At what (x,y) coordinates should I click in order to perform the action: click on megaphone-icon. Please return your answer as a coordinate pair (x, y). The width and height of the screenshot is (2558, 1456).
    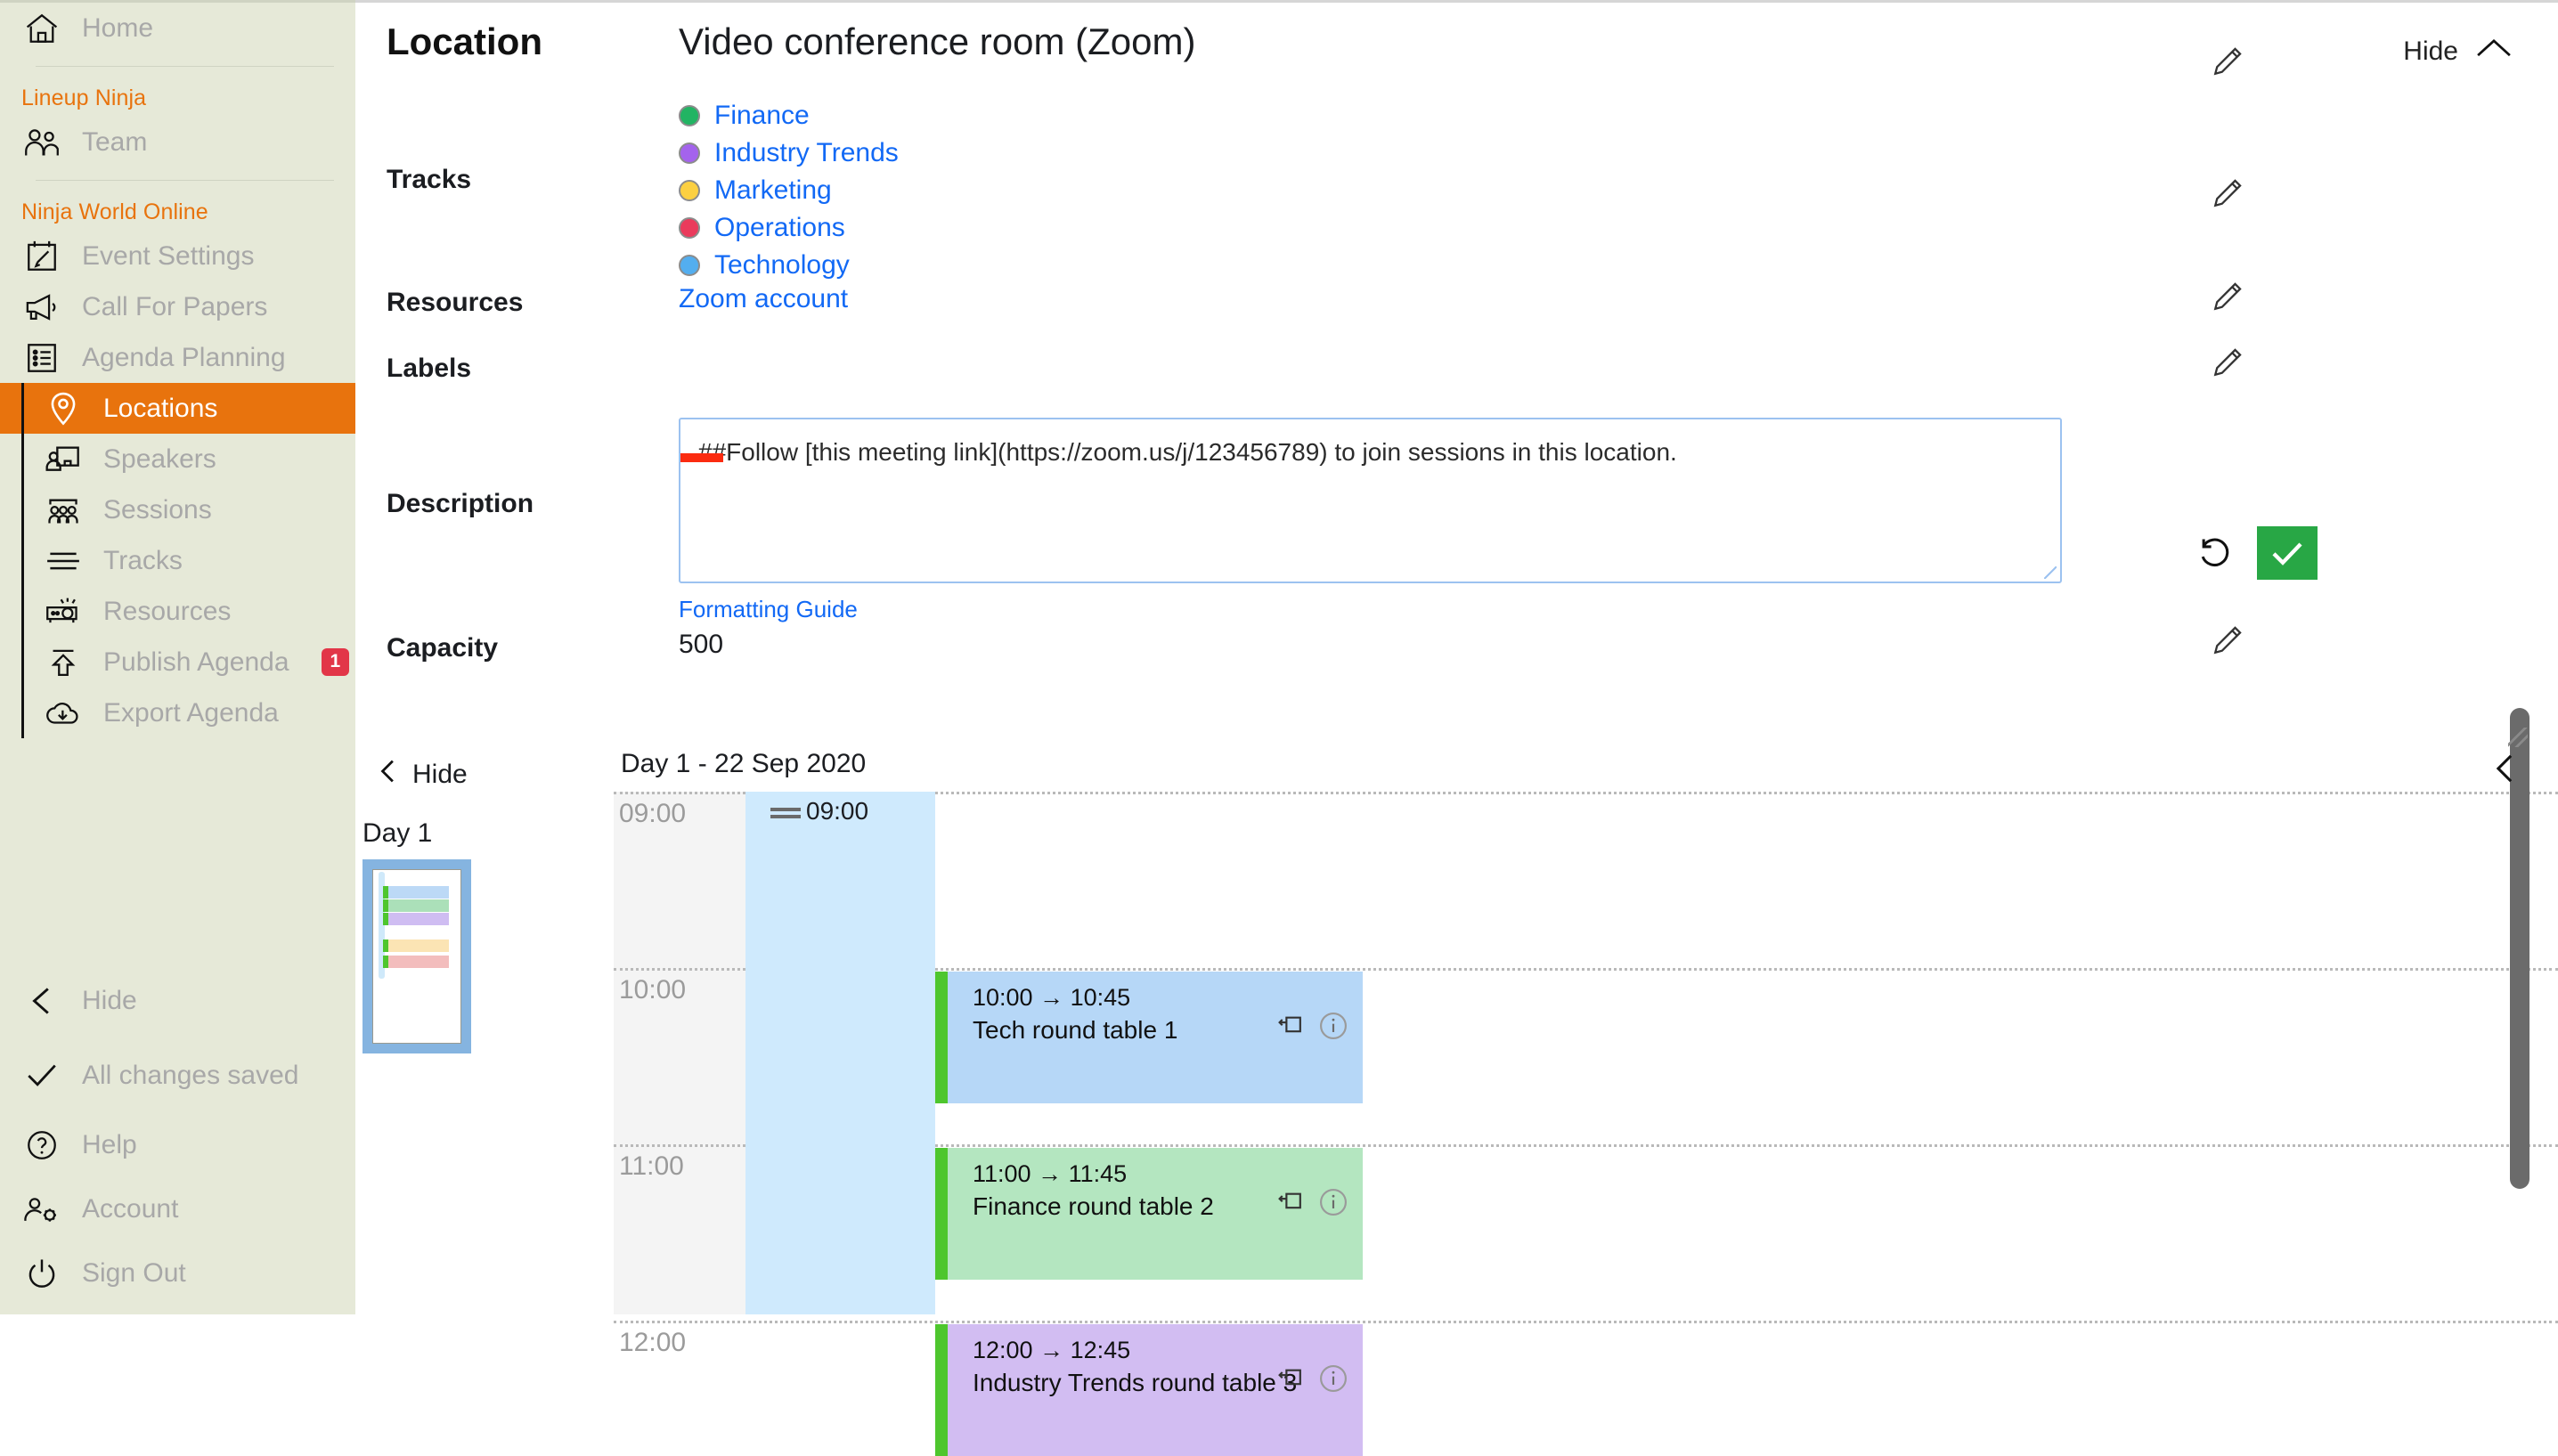
    Looking at the image, I should click on (41, 307).